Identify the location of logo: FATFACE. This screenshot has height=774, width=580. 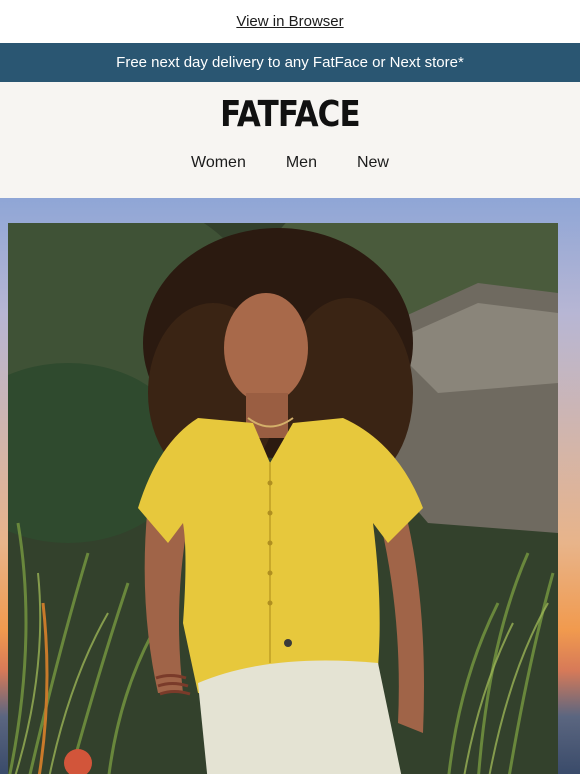
(290, 114).